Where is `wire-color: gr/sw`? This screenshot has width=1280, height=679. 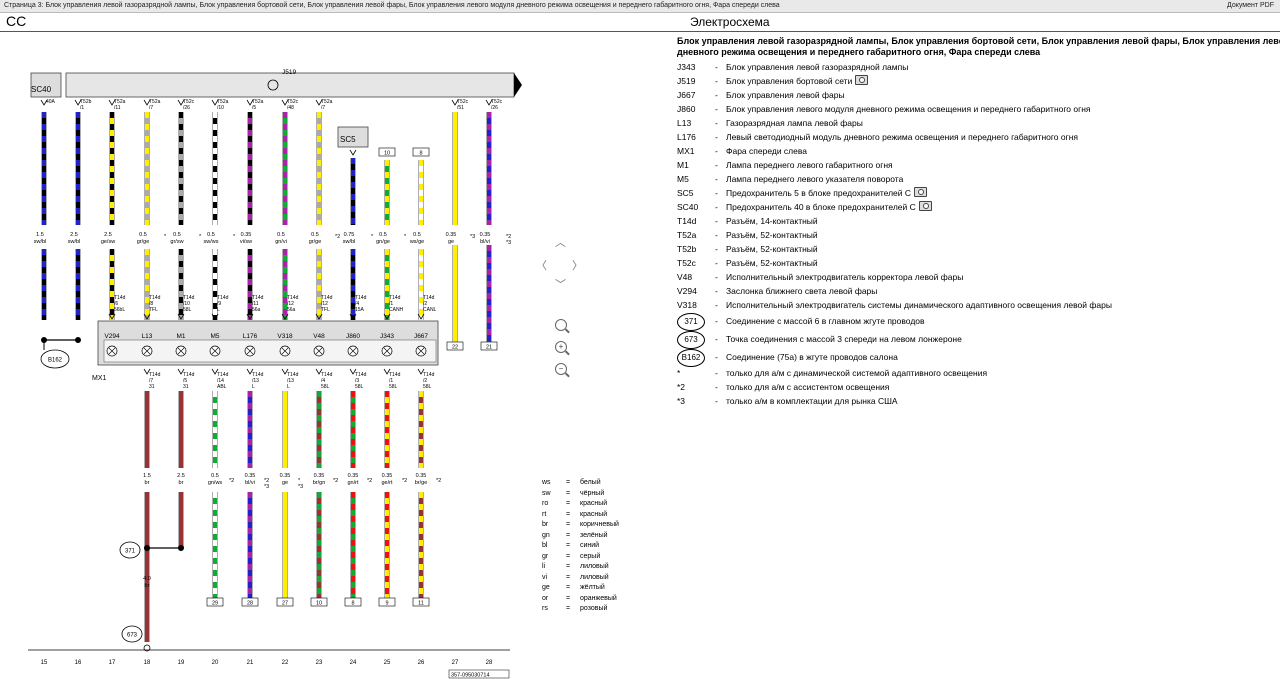 wire-color: gr/sw is located at coordinates (176, 242).